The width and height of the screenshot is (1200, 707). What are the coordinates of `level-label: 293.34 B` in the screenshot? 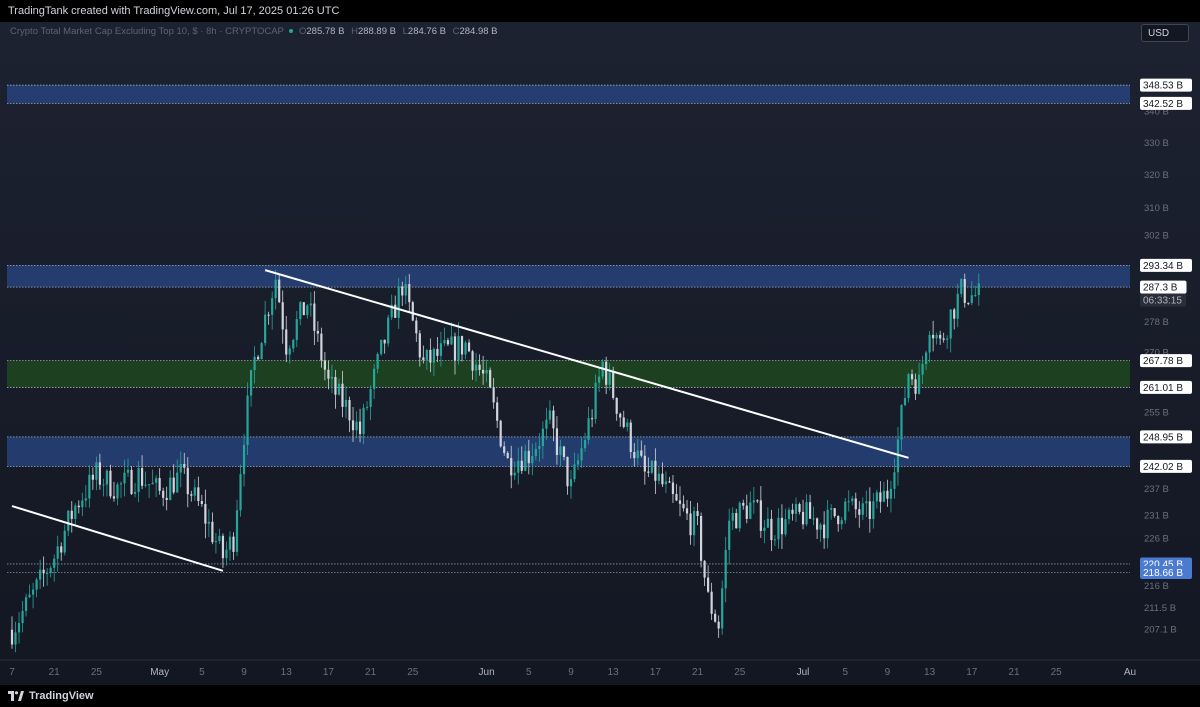 It's located at (1163, 266).